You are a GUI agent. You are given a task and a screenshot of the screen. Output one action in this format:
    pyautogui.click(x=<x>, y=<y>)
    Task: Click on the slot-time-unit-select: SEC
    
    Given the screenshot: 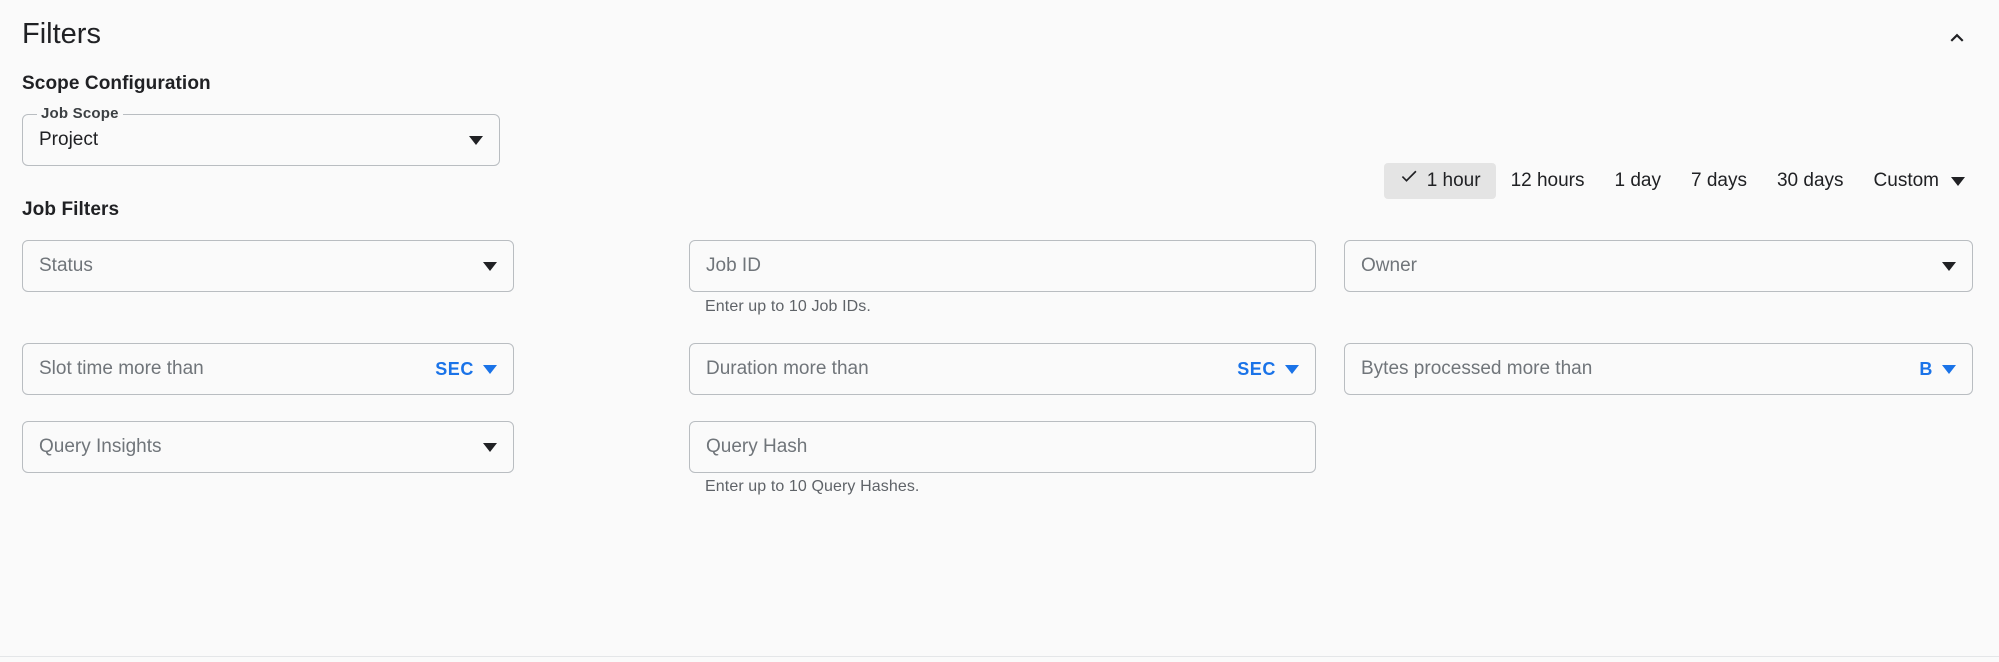 What is the action you would take?
    pyautogui.click(x=466, y=369)
    